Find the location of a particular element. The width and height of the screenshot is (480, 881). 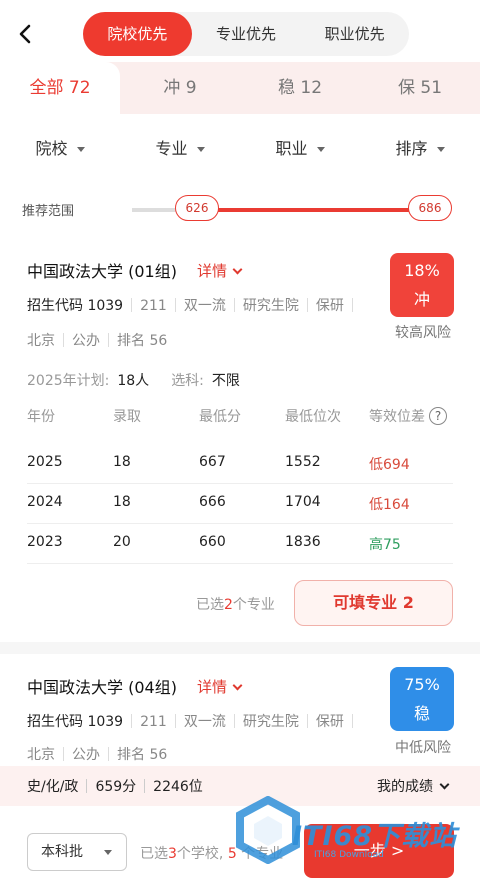

score-summary: 史/化/政 659分 2246位 is located at coordinates (115, 786).